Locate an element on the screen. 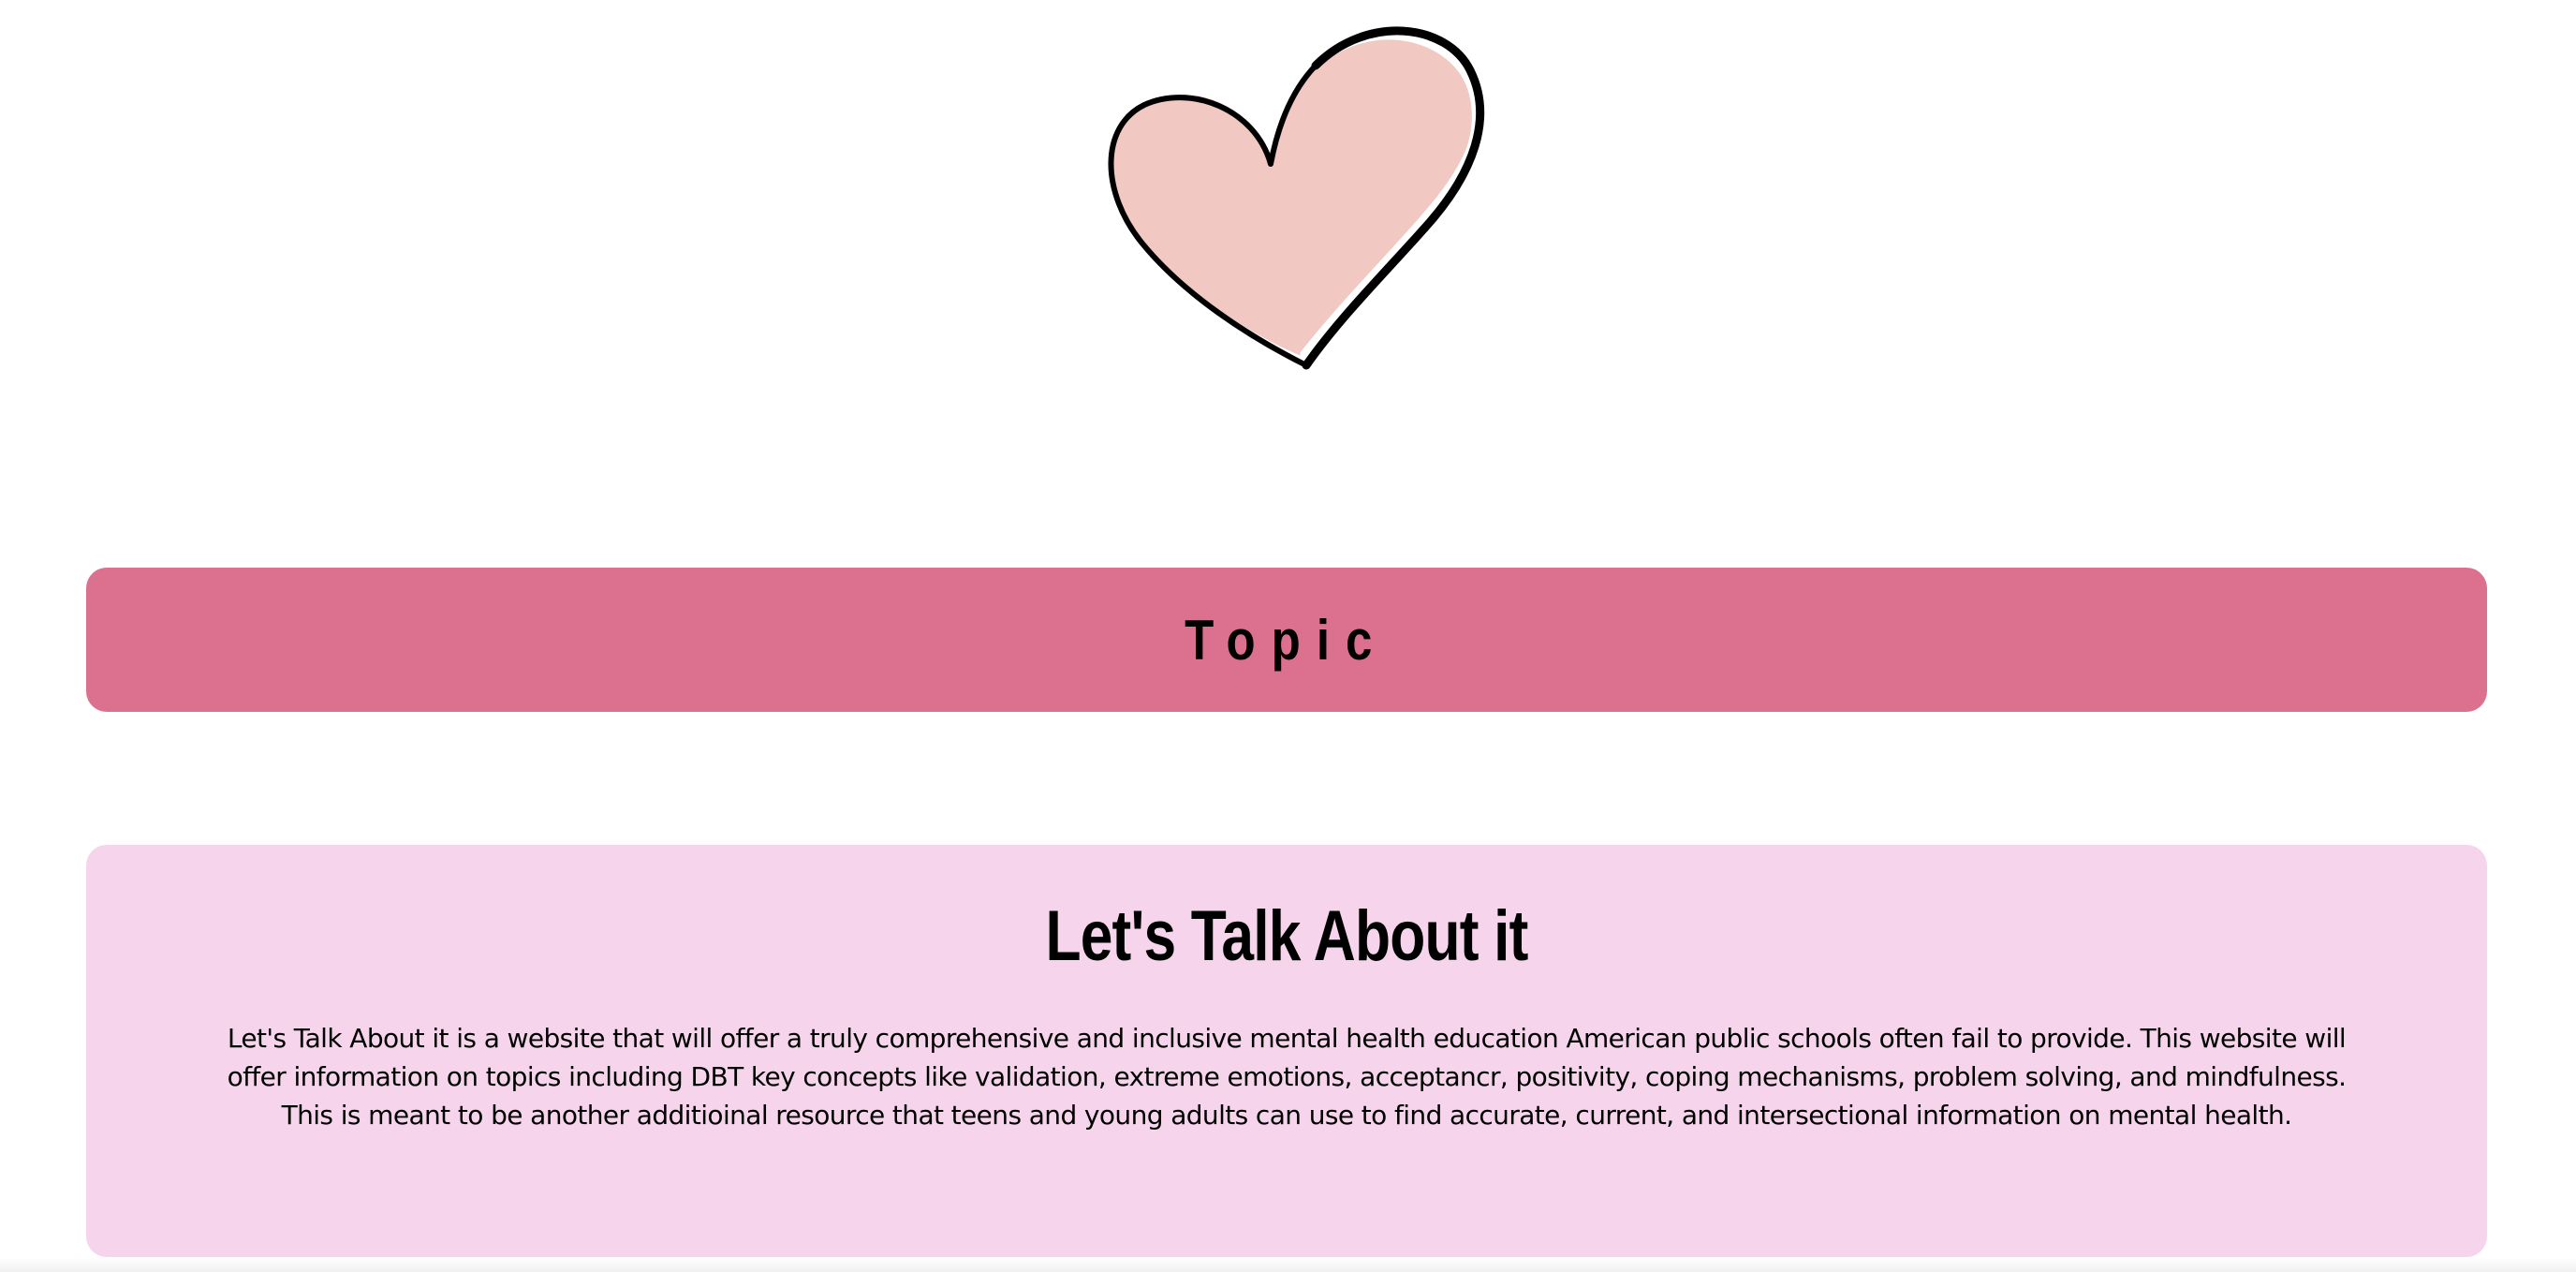 The height and width of the screenshot is (1272, 2576). topic-title: Topic is located at coordinates (1287, 640).